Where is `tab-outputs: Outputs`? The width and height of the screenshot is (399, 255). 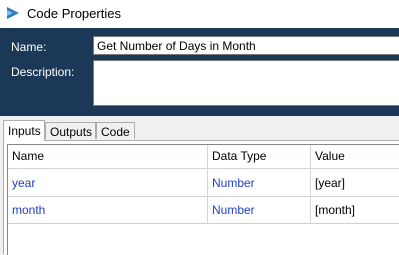 tab-outputs: Outputs is located at coordinates (70, 130).